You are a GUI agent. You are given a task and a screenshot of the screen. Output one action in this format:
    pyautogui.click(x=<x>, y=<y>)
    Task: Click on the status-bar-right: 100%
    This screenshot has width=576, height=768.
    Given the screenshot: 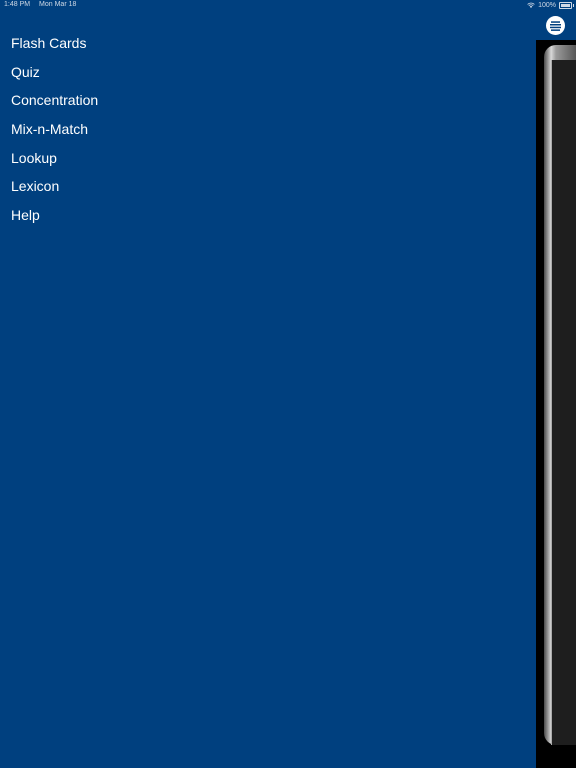 What is the action you would take?
    pyautogui.click(x=550, y=5)
    